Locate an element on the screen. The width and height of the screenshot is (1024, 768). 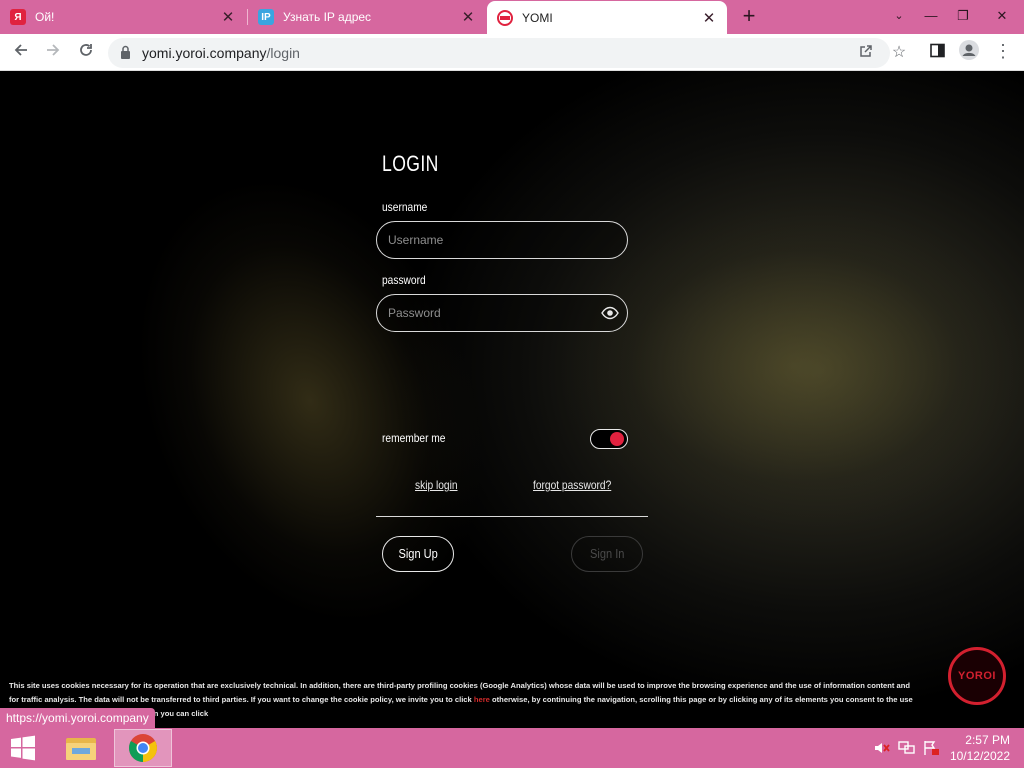
chrome-icon is located at coordinates (143, 748).